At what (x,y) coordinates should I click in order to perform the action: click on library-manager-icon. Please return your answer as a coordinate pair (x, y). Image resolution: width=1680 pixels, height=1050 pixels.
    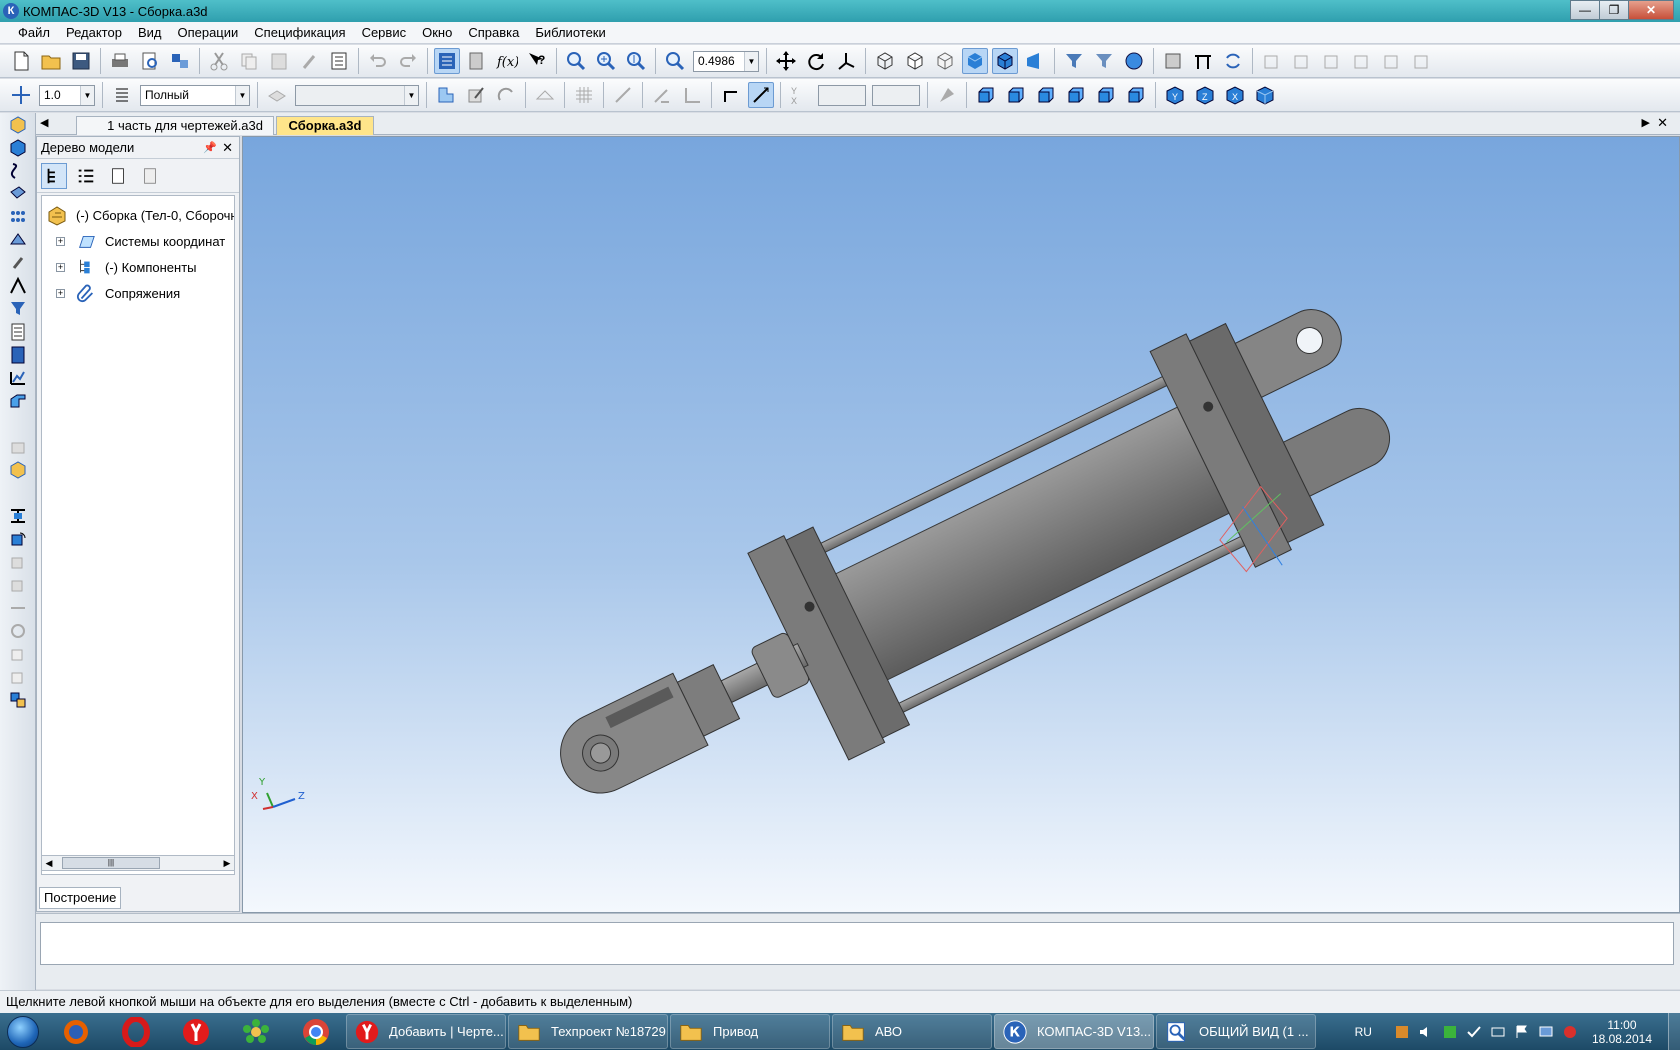
    Looking at the image, I should click on (477, 61).